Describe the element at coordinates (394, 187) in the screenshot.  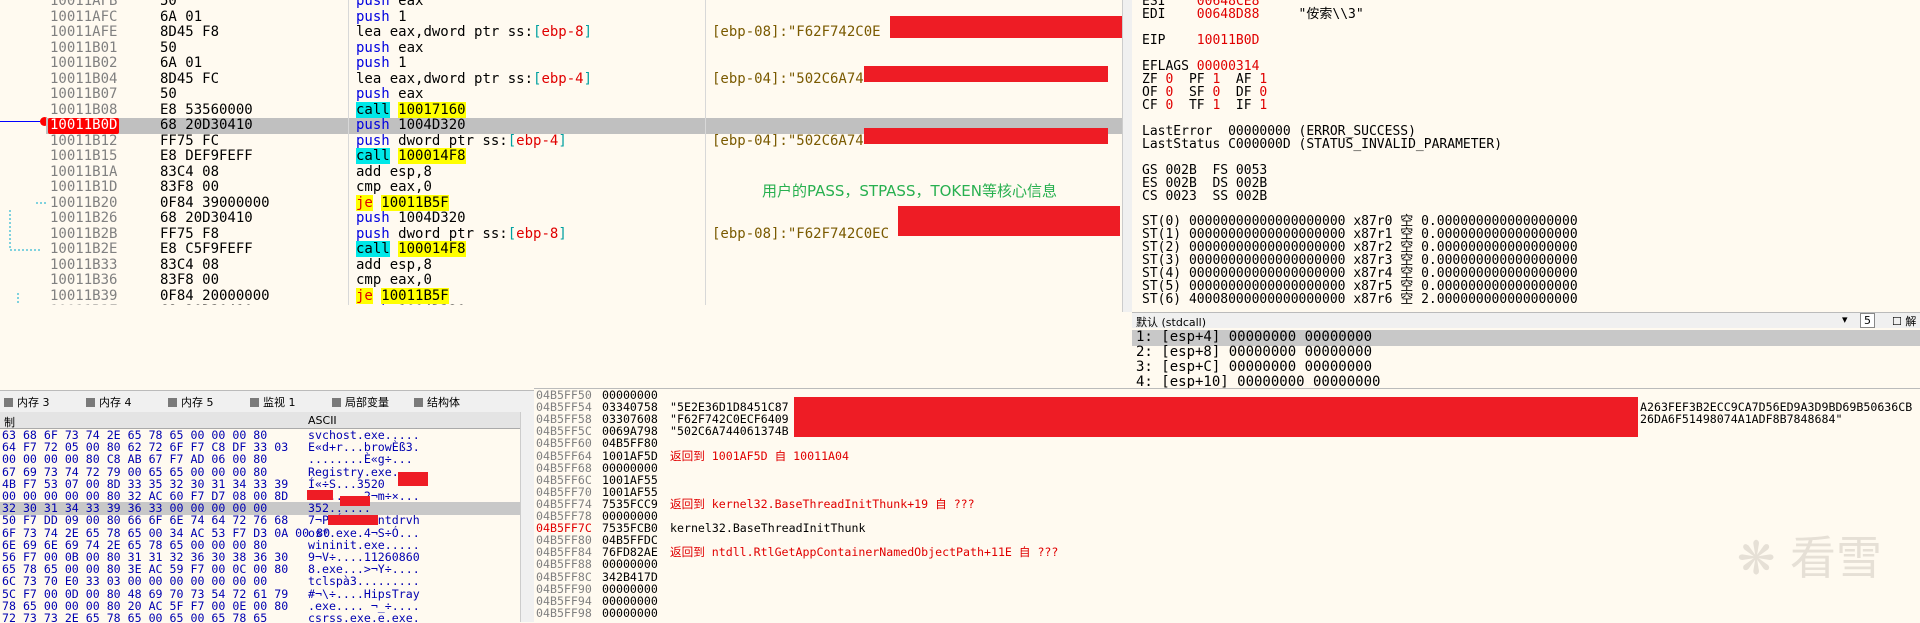
I see `disasm-instruction: cmp eax,0` at that location.